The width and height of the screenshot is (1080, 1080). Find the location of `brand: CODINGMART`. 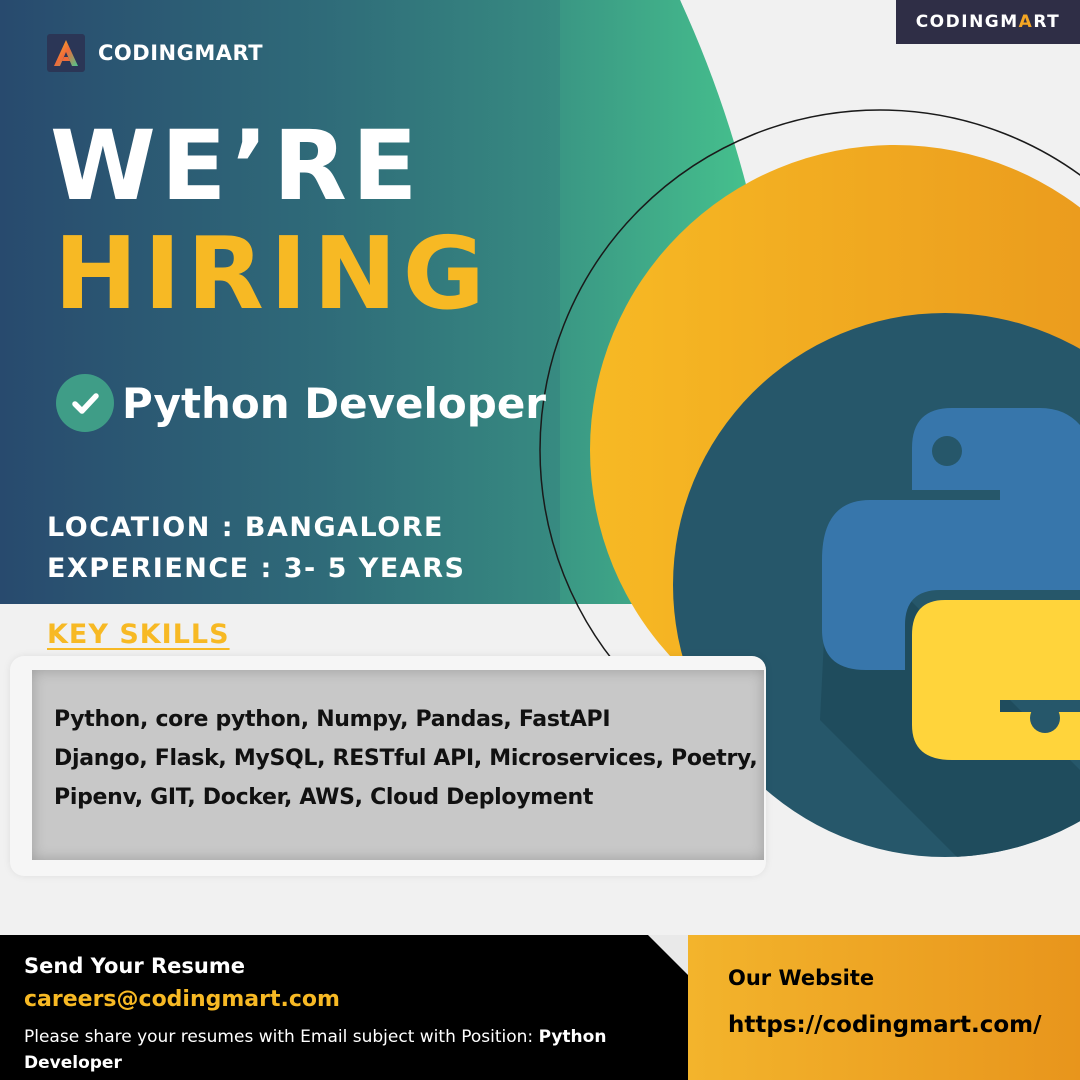

brand: CODINGMART is located at coordinates (155, 53).